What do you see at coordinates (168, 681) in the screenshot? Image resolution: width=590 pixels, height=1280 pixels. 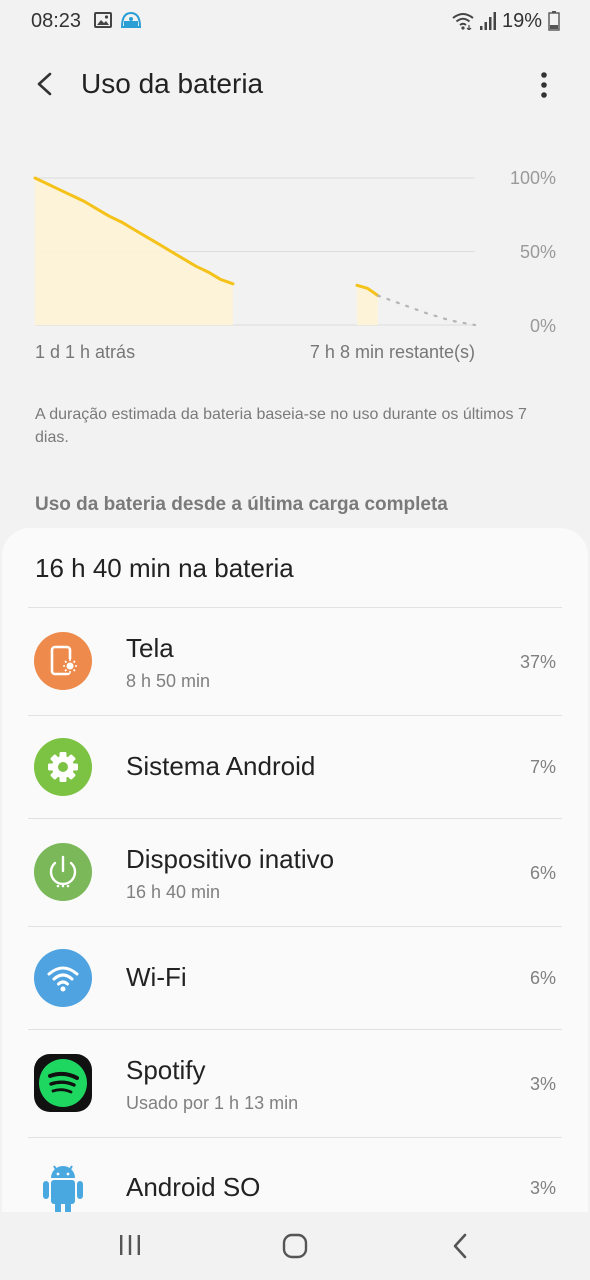 I see `item-sub: 8 h 50 min` at bounding box center [168, 681].